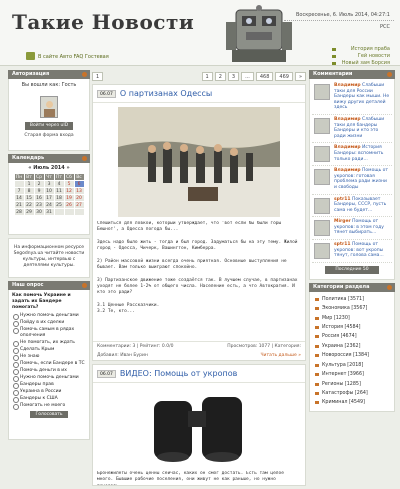 The height and width of the screenshot is (489, 400). What do you see at coordinates (49, 343) in the screenshot?
I see `poll-option: Не помогать, их ждать` at bounding box center [49, 343].